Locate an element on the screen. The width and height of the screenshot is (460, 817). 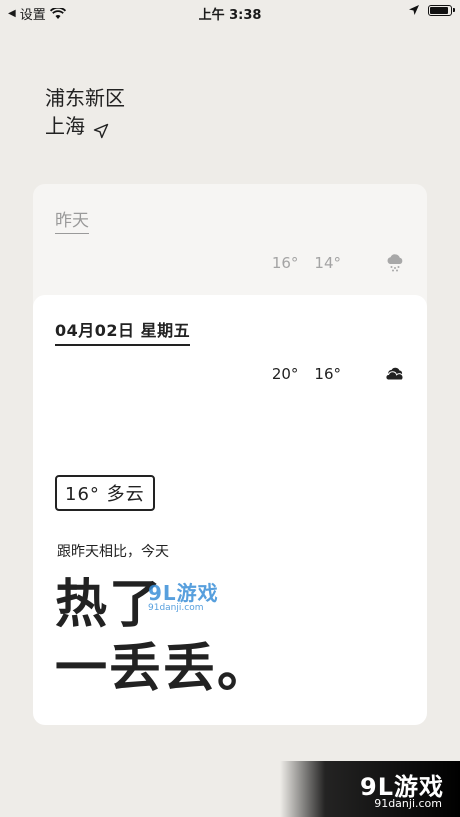
location-header: 浦东新区 上海 is located at coordinates (85, 112).